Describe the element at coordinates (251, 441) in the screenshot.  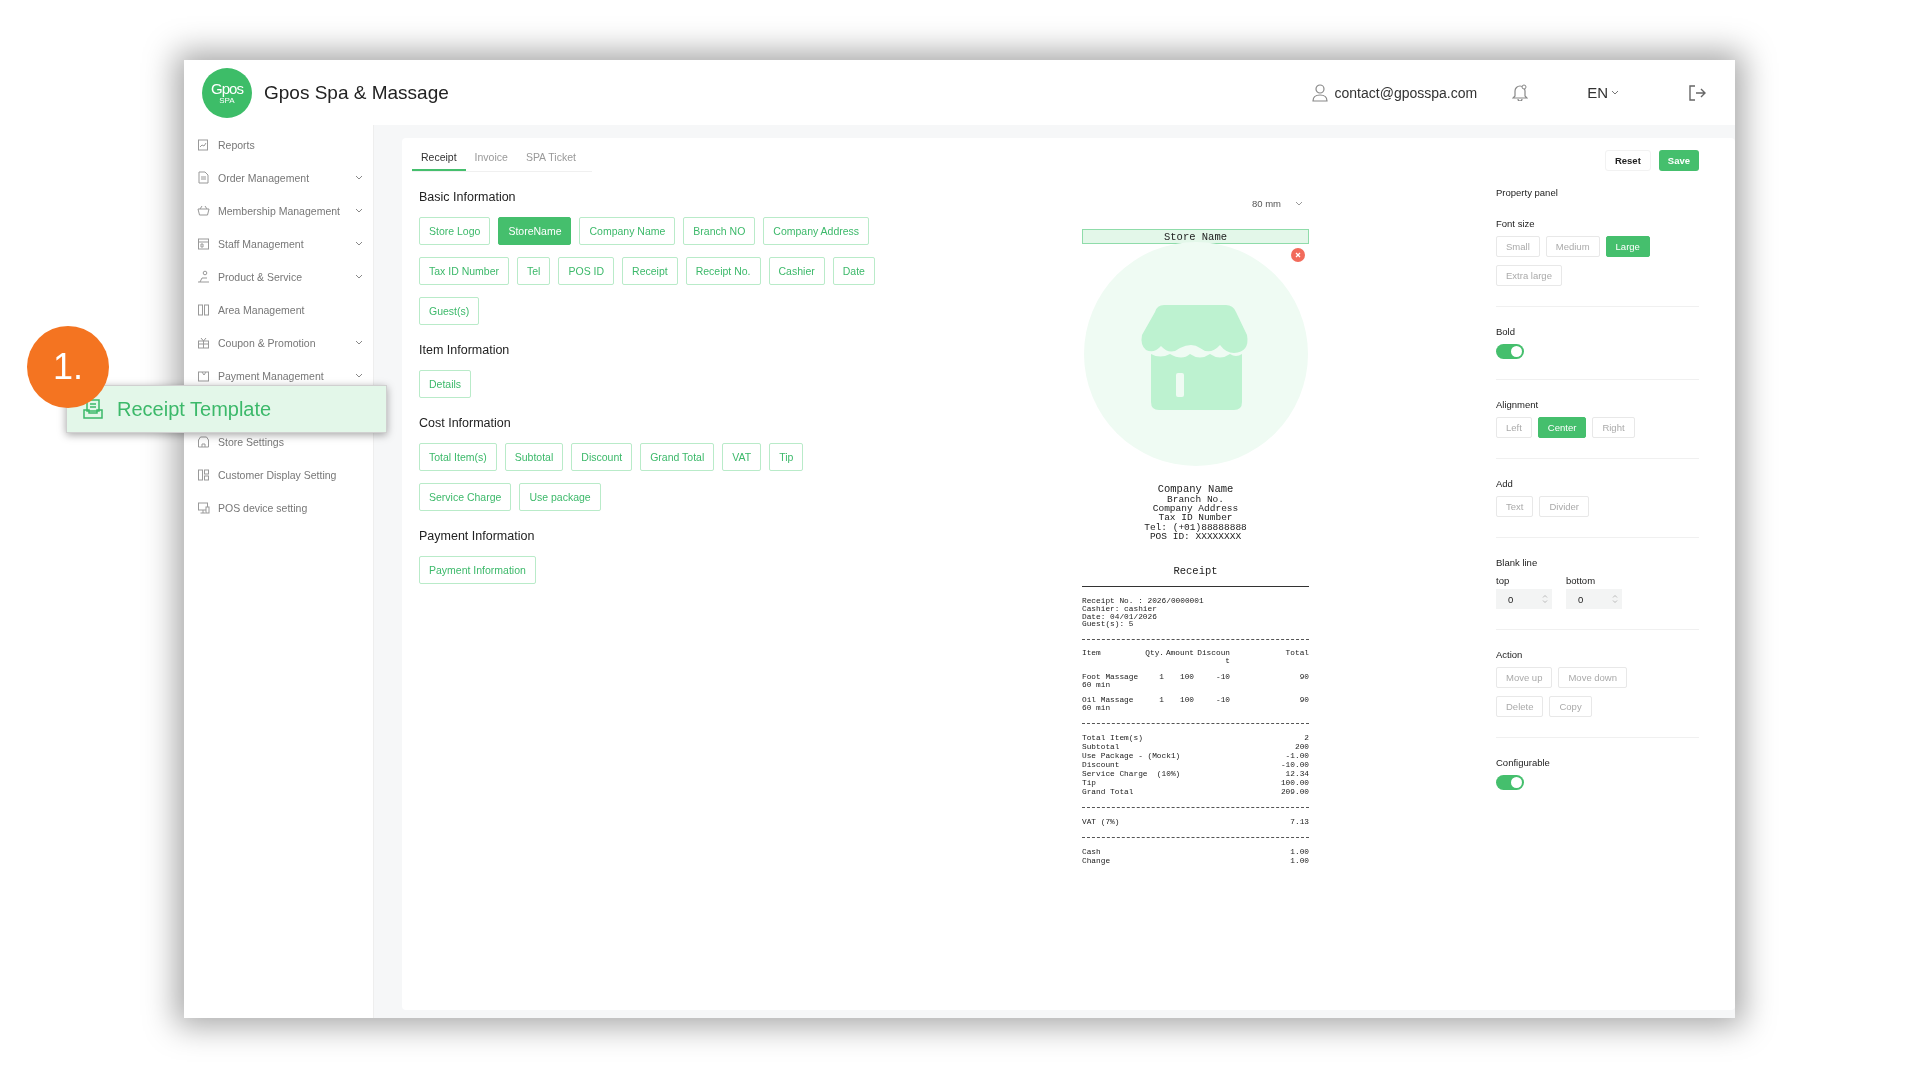
I see `sidebar-item: Store Settings` at that location.